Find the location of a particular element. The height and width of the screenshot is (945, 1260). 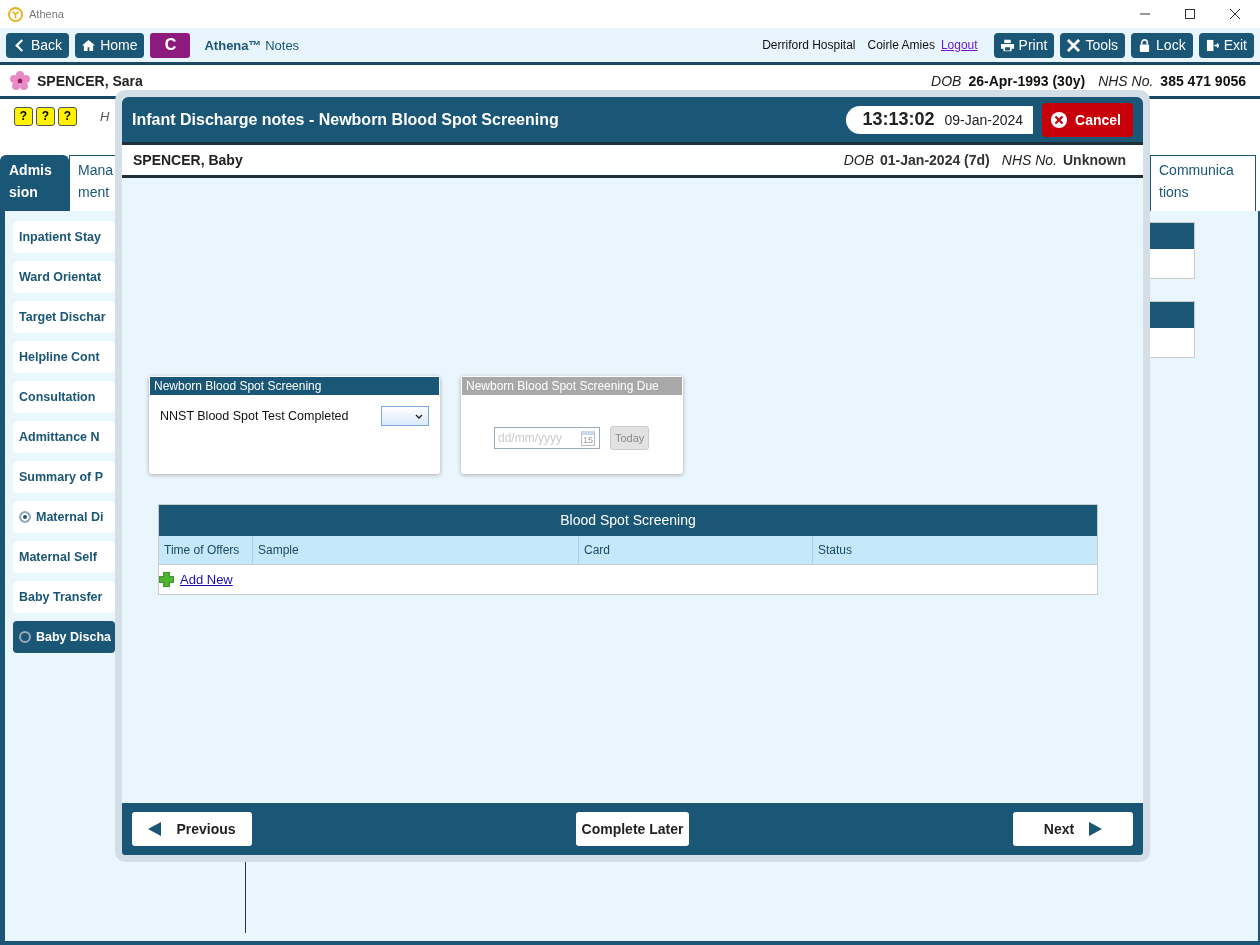

home-button: Home is located at coordinates (110, 45).